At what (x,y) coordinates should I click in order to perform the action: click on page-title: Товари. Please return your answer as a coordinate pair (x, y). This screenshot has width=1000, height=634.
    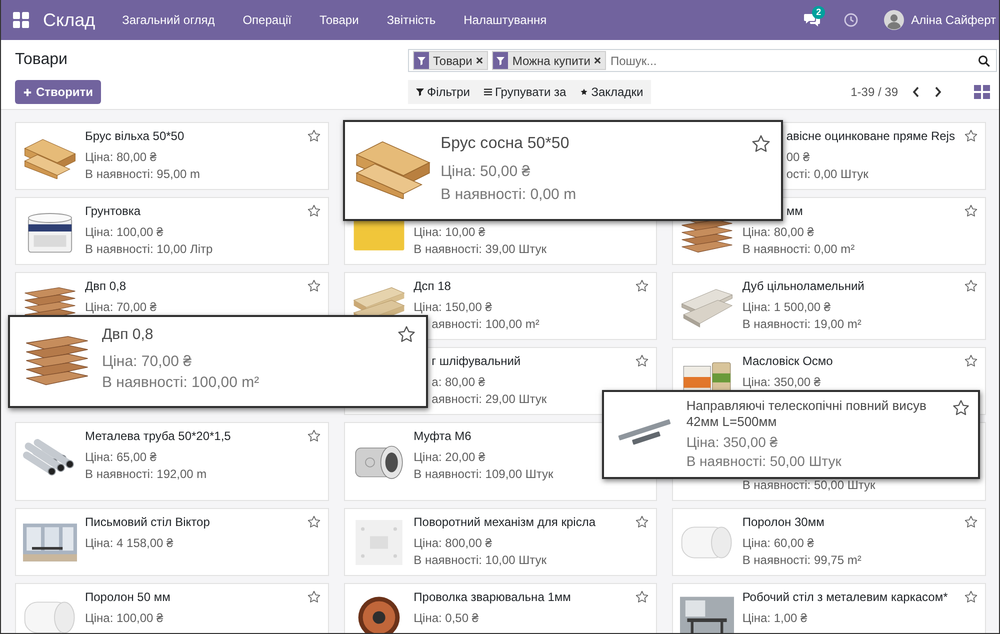
    Looking at the image, I should click on (41, 60).